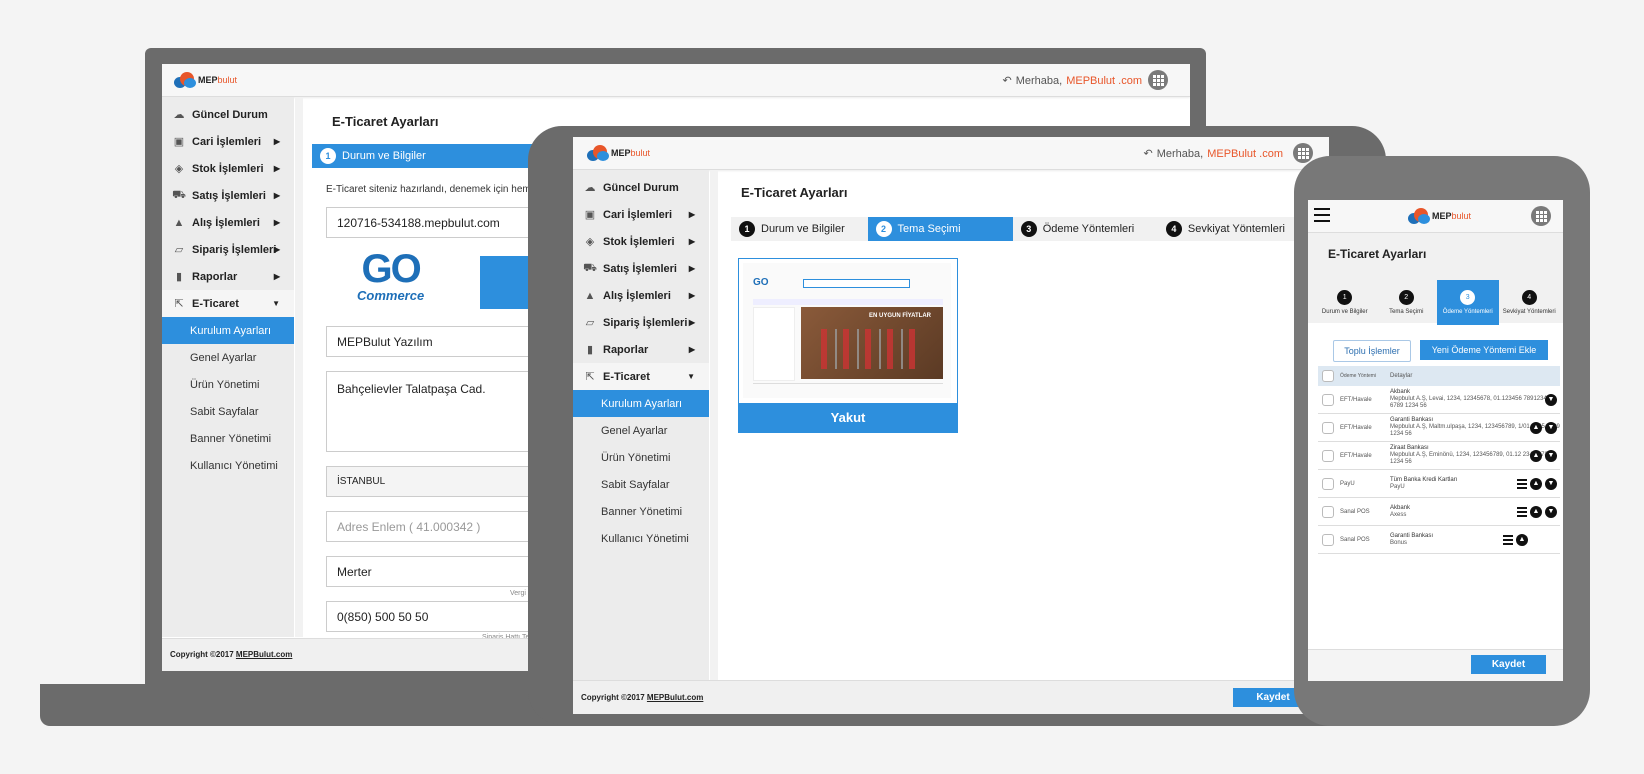 This screenshot has width=1644, height=774. Describe the element at coordinates (436, 222) in the screenshot. I see `domain-field: 120716-534188.mepbulut.com` at that location.